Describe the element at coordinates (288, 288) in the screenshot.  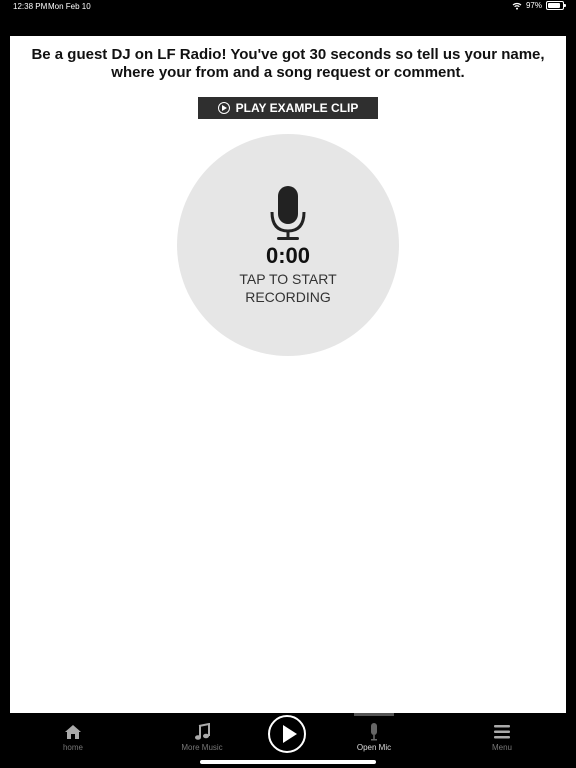
I see `record-instruction: TAP TO START RECORDING` at that location.